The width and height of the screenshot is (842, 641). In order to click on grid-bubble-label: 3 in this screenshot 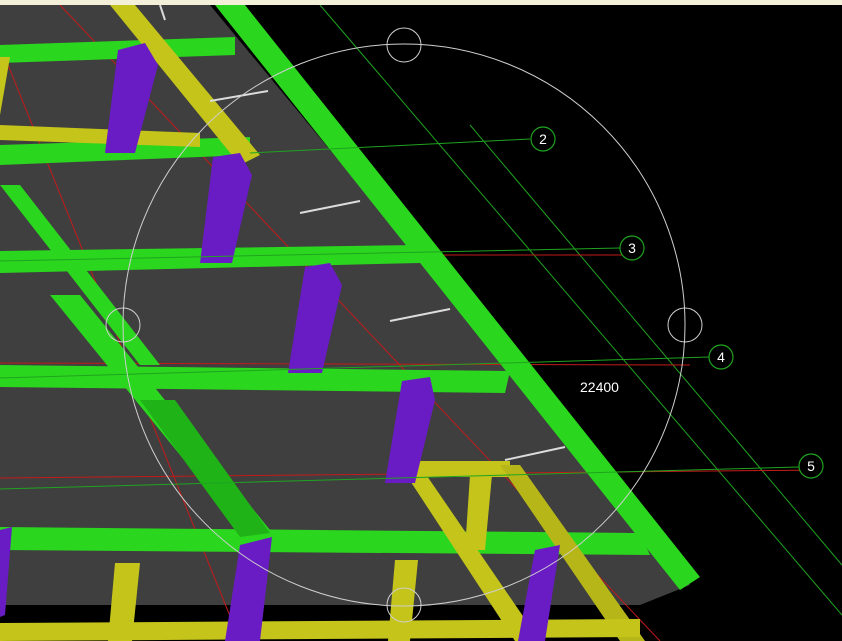, I will do `click(632, 248)`.